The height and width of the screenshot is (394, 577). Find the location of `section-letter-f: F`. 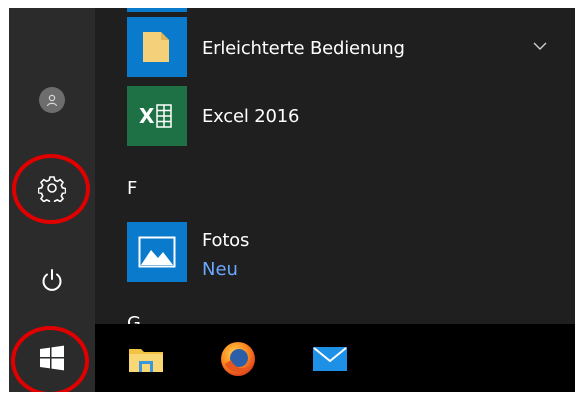

section-letter-f: F is located at coordinates (132, 188).